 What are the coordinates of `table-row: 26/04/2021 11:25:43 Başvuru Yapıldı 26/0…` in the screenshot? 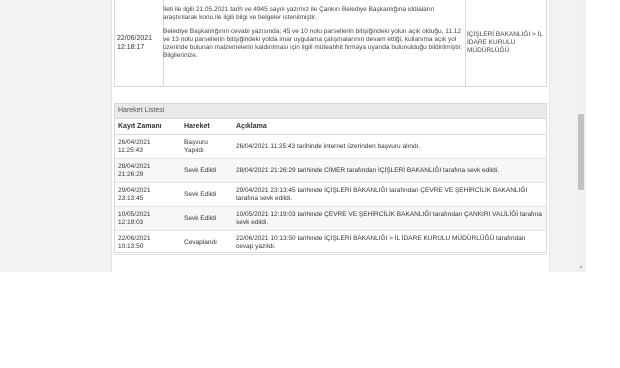 It's located at (330, 146).